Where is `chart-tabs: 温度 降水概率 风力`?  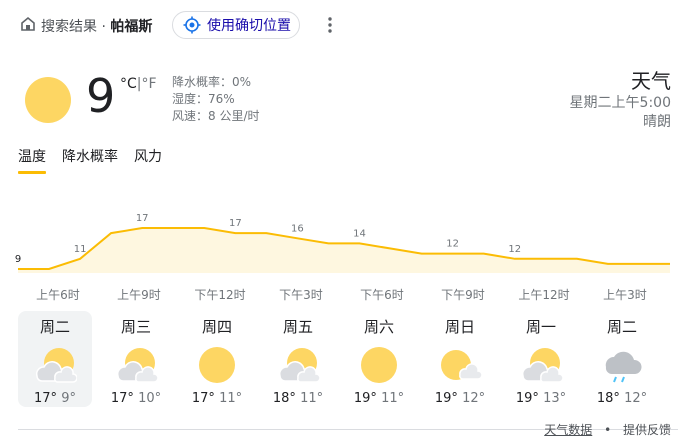
chart-tabs: 温度 降水概率 风力 is located at coordinates (98, 160).